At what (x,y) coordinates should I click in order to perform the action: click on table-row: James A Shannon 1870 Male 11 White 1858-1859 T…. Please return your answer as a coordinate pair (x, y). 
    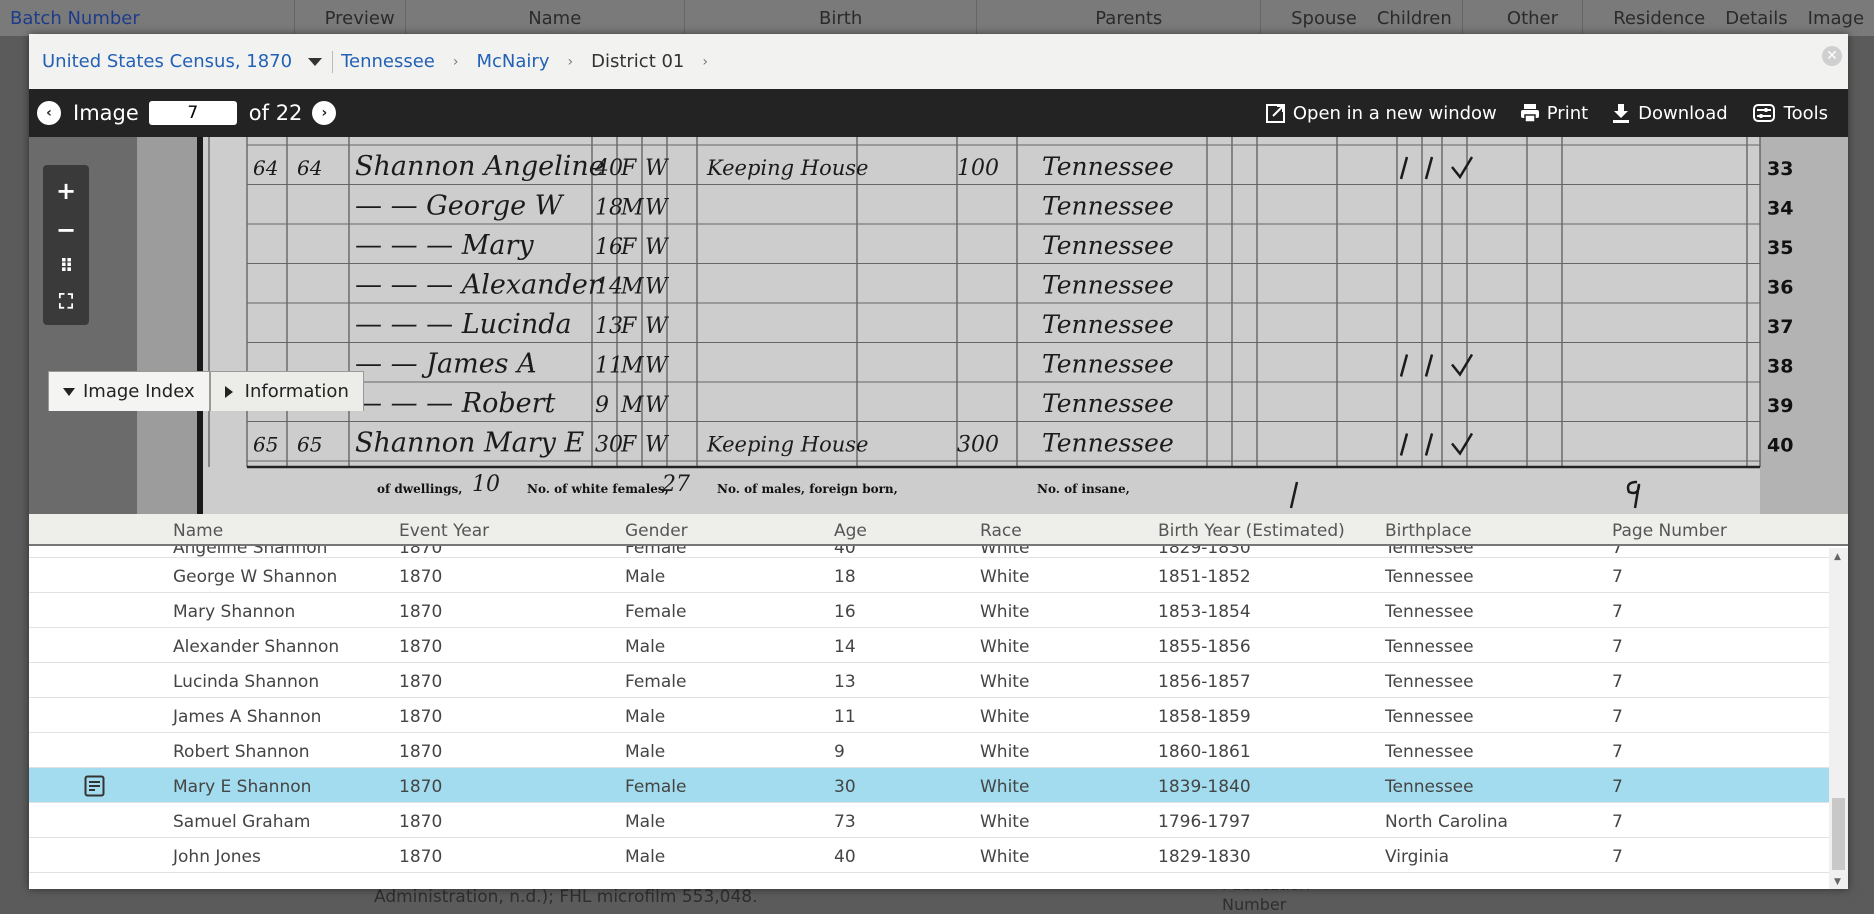
    Looking at the image, I should click on (938, 715).